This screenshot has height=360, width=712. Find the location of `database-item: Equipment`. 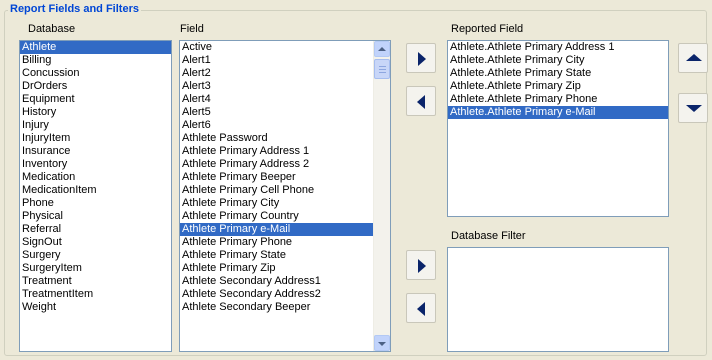

database-item: Equipment is located at coordinates (95, 99).